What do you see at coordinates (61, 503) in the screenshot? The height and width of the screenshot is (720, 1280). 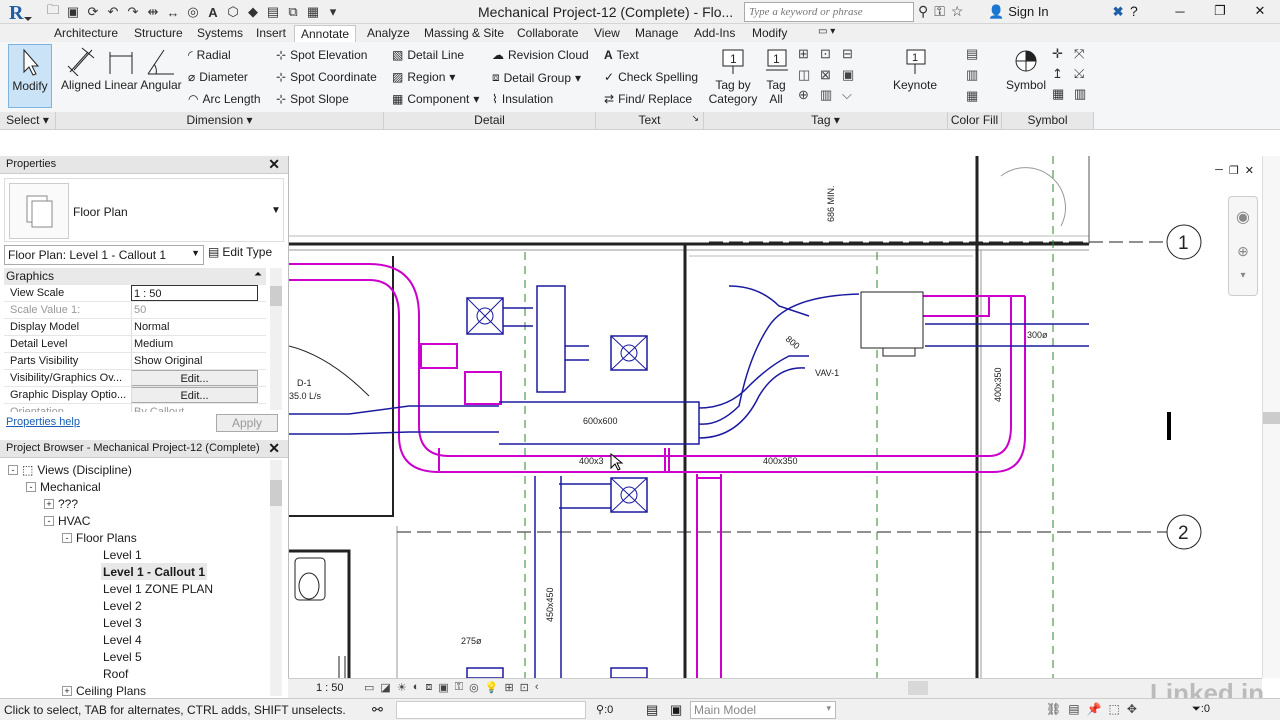 I see `tree-node-unknown: +???` at bounding box center [61, 503].